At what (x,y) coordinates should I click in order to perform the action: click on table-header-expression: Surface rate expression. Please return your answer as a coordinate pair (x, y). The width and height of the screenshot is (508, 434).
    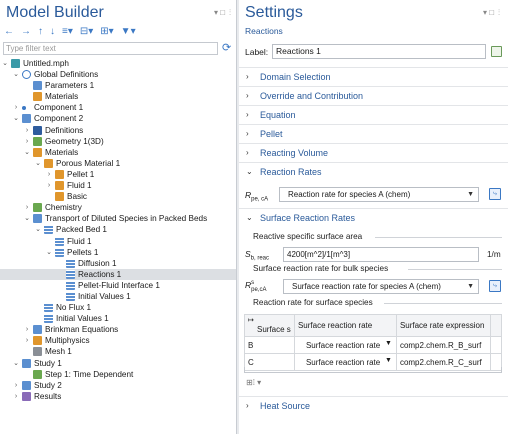
    Looking at the image, I should click on (443, 325).